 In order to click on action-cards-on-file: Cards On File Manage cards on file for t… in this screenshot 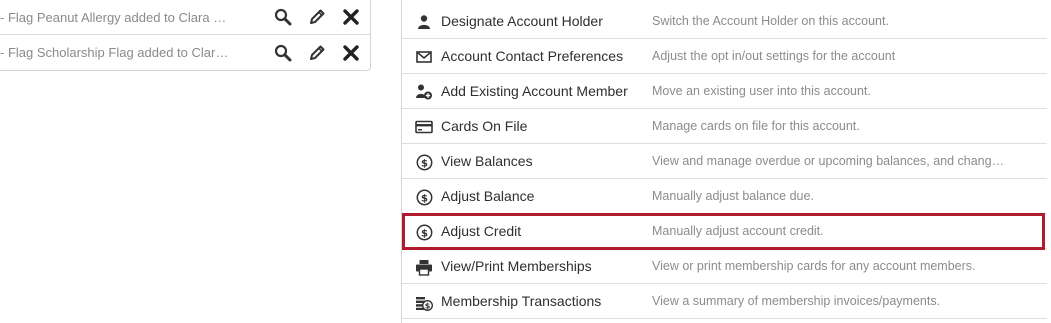, I will do `click(724, 126)`.